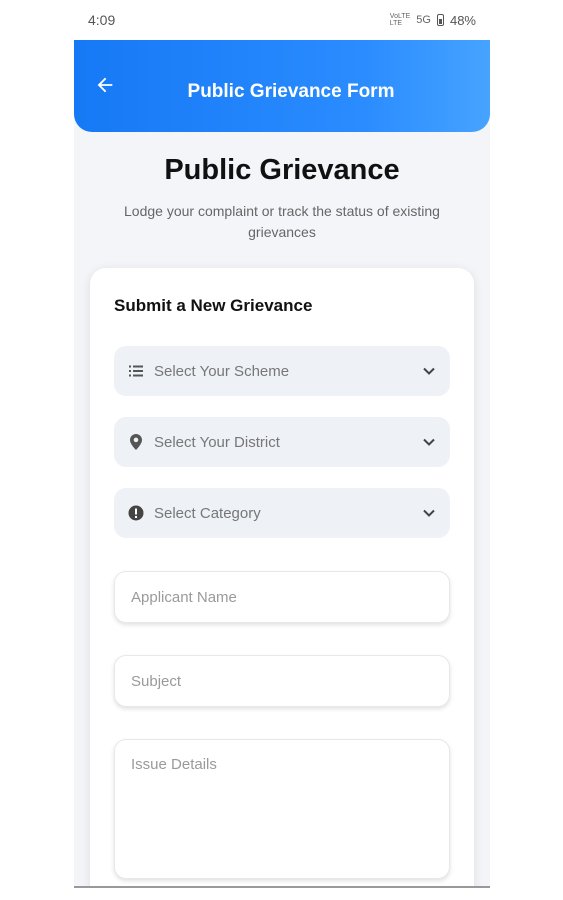 This screenshot has width=563, height=900. What do you see at coordinates (282, 513) in the screenshot?
I see `category-select: Select Category` at bounding box center [282, 513].